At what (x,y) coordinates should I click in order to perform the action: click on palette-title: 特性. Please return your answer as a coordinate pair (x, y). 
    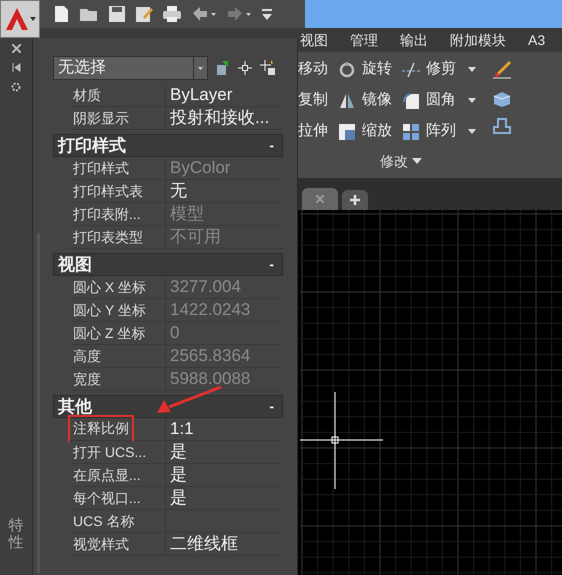
    Looking at the image, I should click on (16, 534).